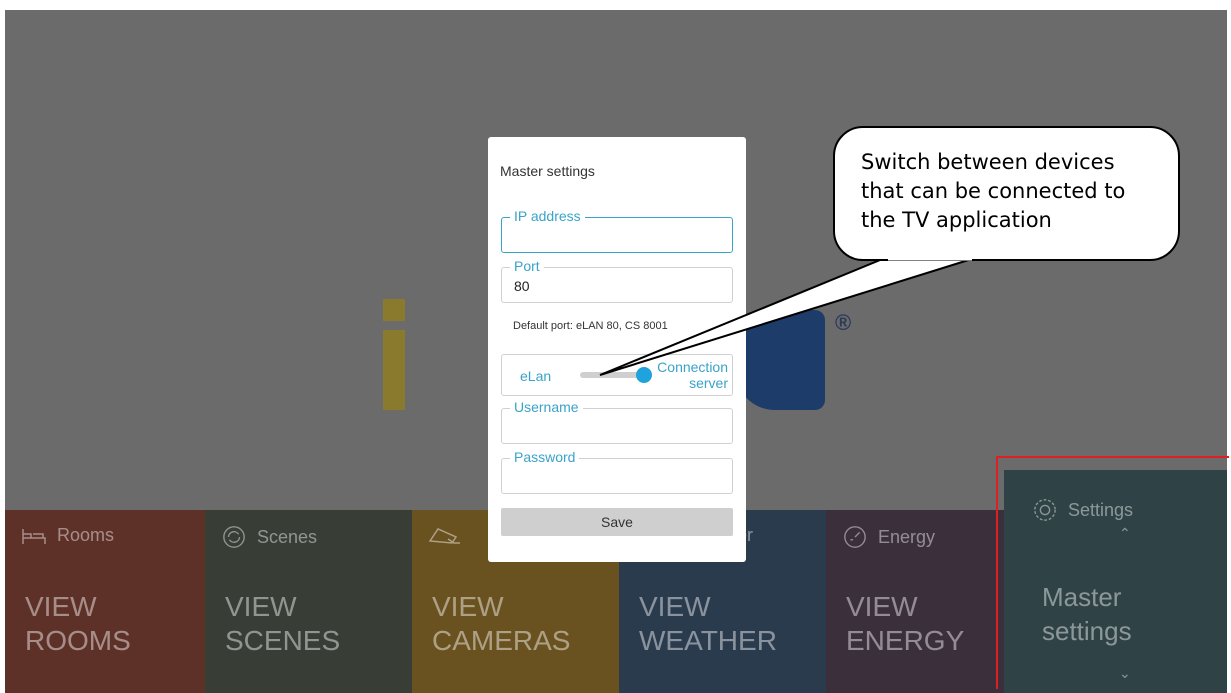  Describe the element at coordinates (501, 623) in the screenshot. I see `tile-cameras-title: VIEW CAMERAS` at that location.